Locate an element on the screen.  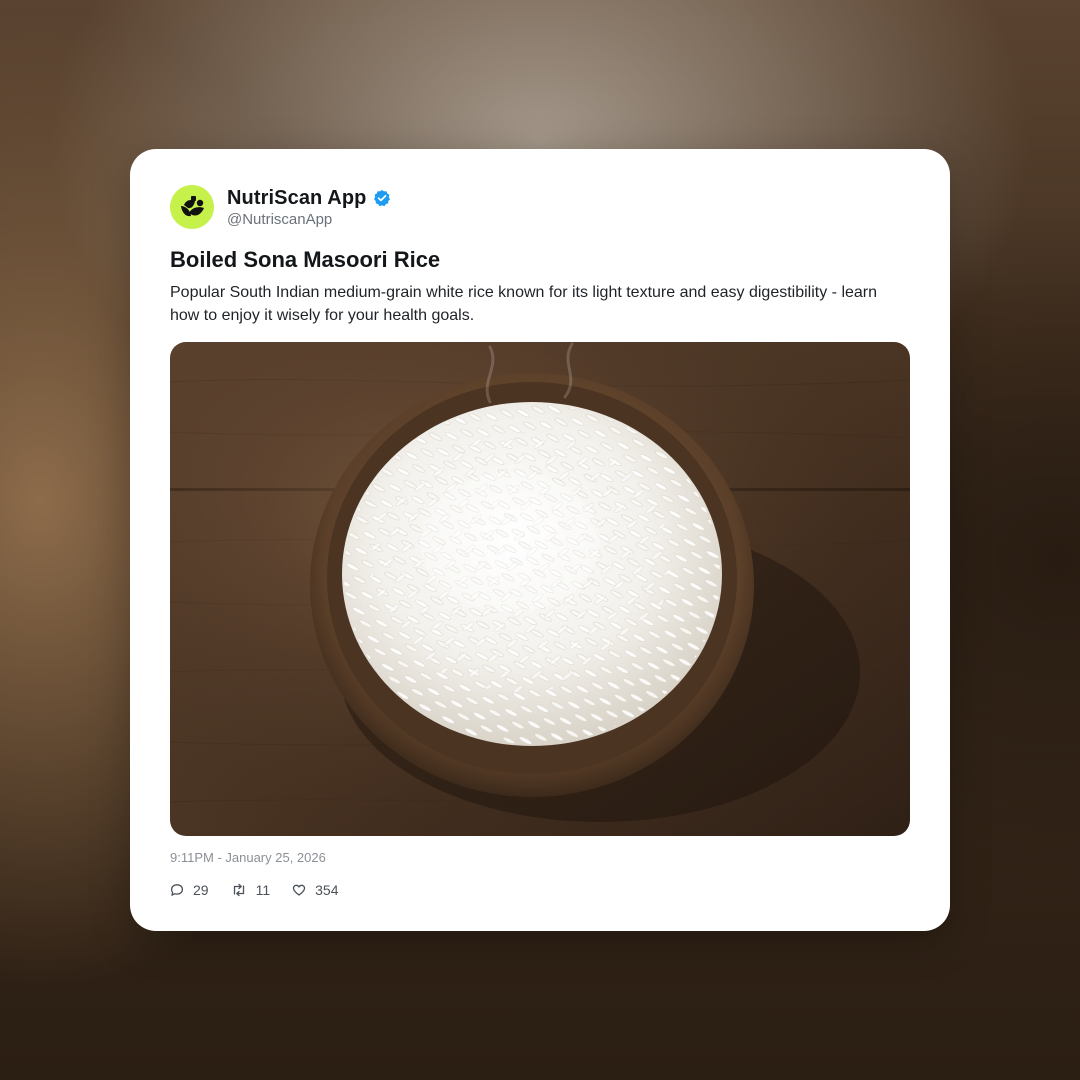
reply-count: 29 is located at coordinates (201, 890).